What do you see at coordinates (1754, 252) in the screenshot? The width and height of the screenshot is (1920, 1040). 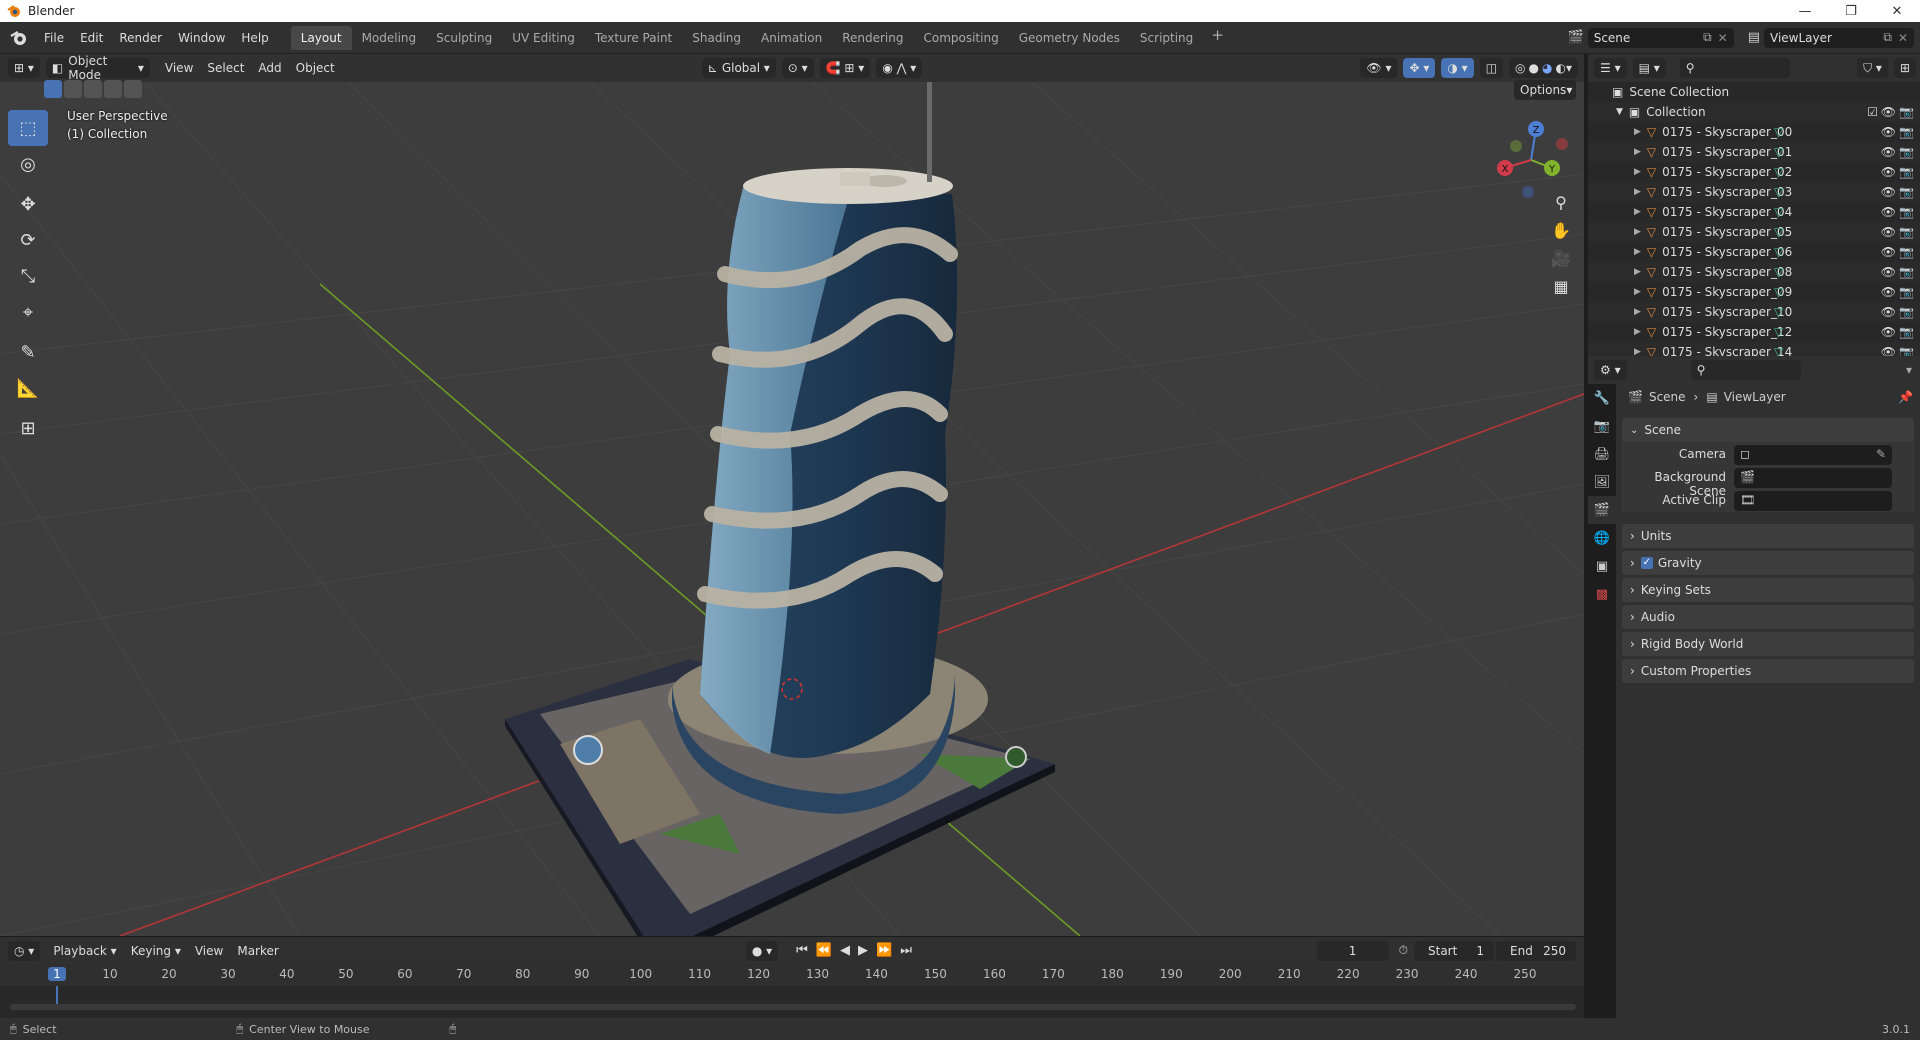 I see `outliner-item: ▶ ▽ 0175 - Skyscraper_06 ▽ 👁 📷` at bounding box center [1754, 252].